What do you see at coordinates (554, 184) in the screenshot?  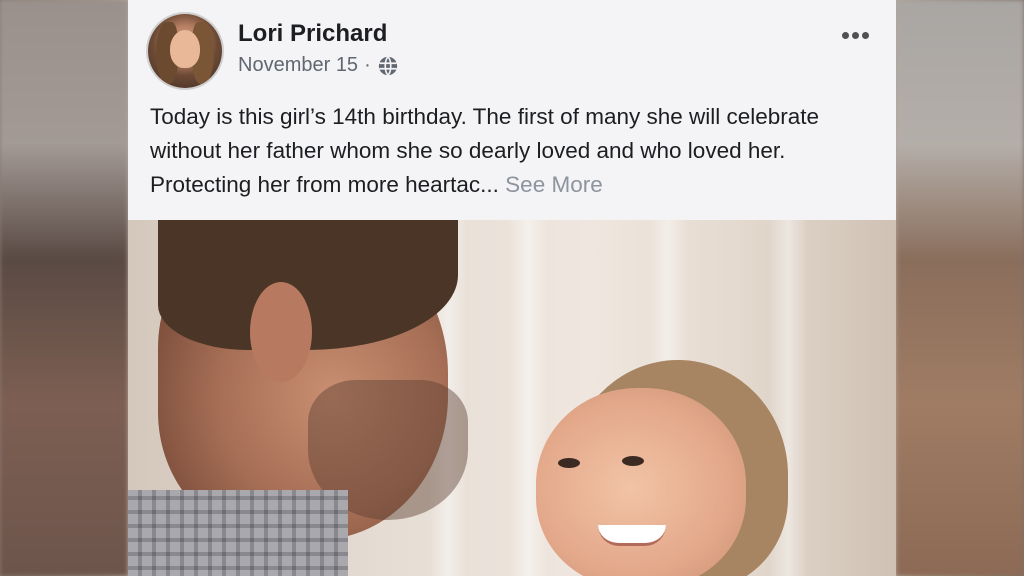 I see `see-more-link: See More` at bounding box center [554, 184].